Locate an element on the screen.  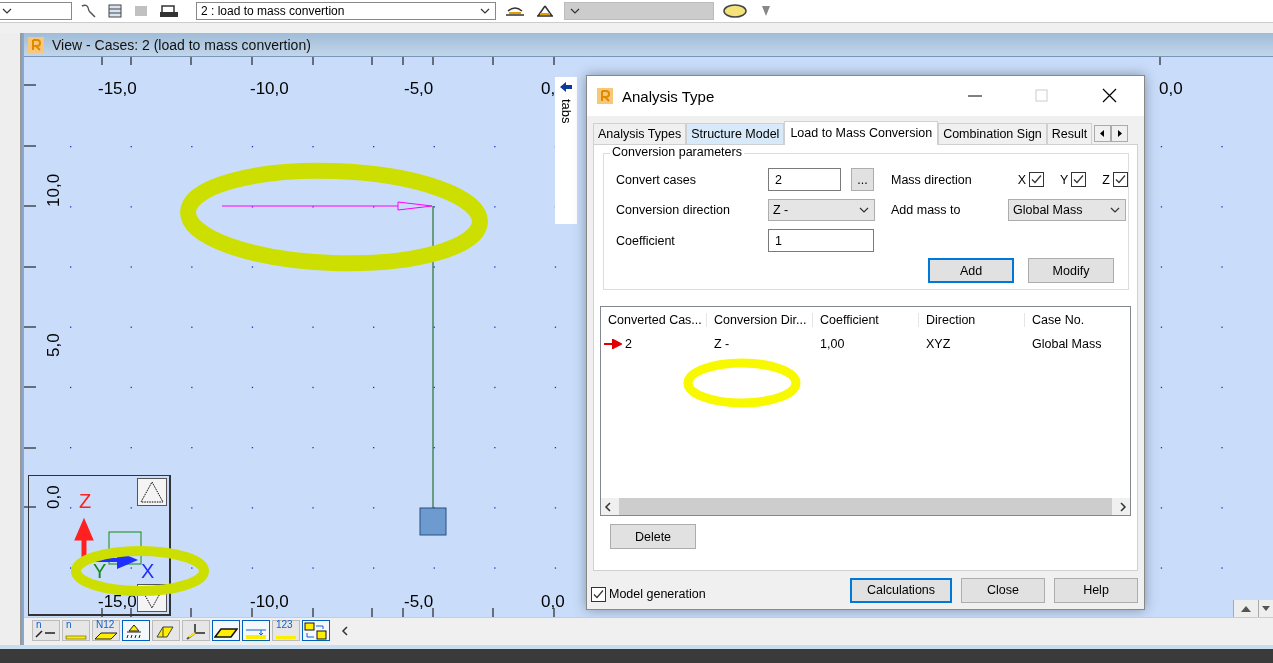
input-field: 2 is located at coordinates (804, 179).